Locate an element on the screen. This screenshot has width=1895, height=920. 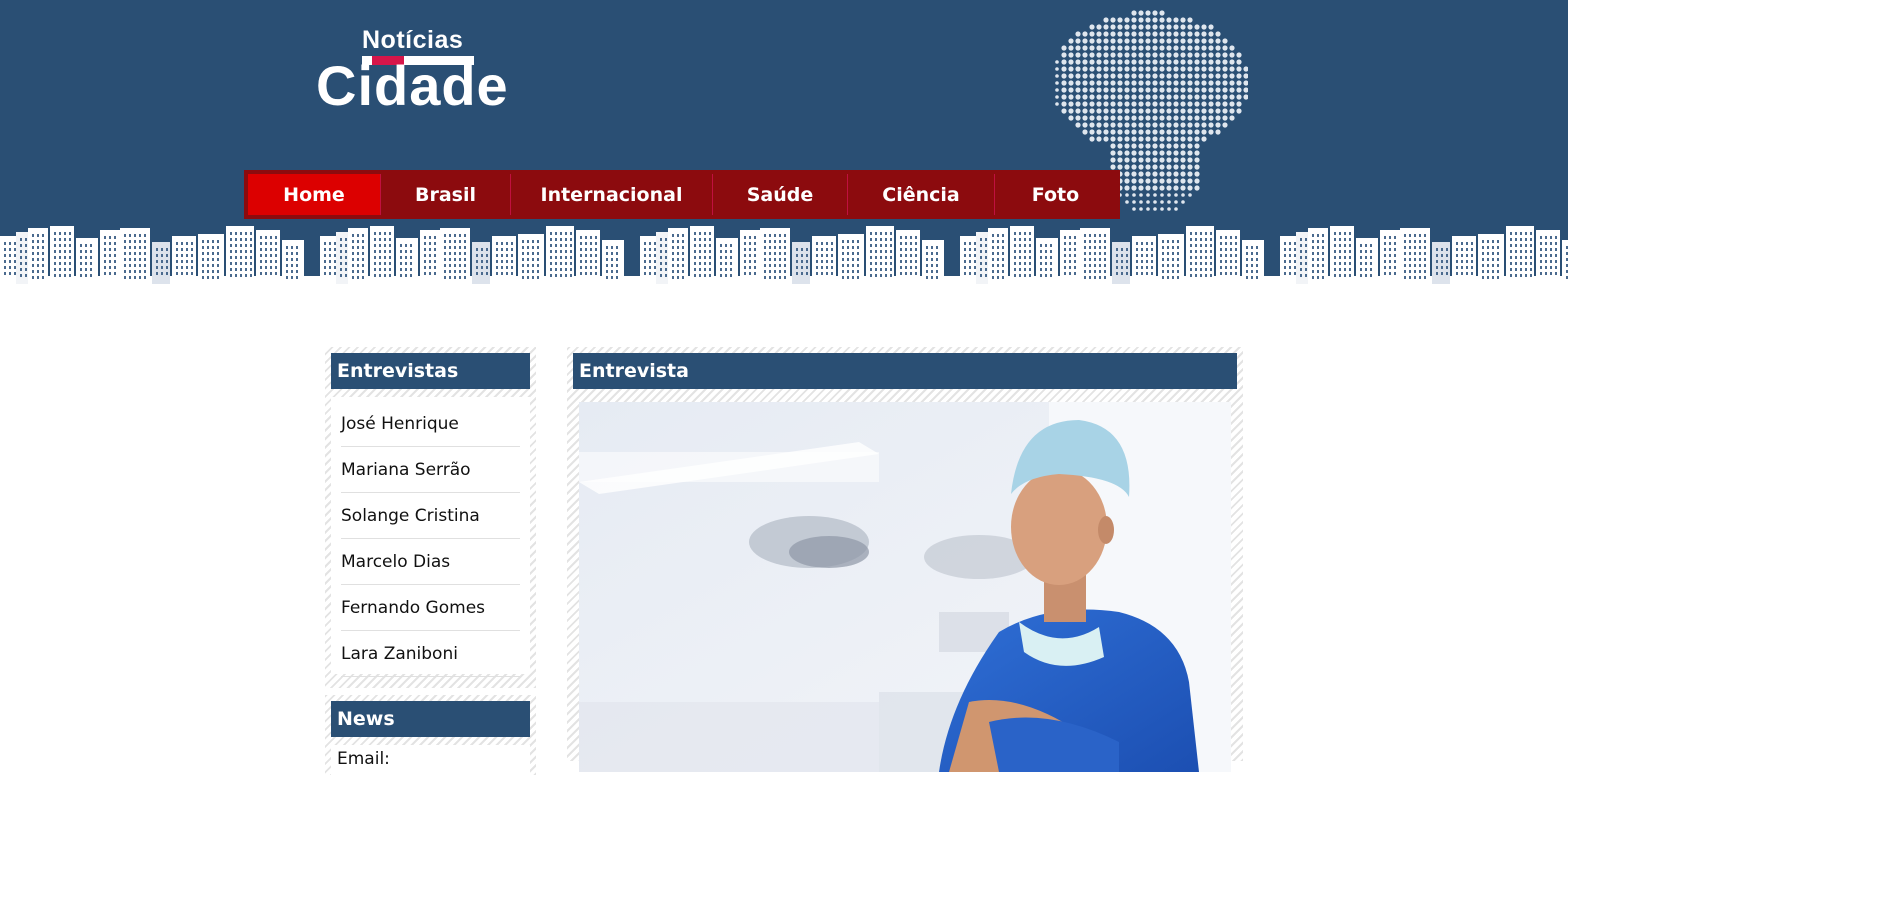
newsletter-form: Email: is located at coordinates (430, 765).